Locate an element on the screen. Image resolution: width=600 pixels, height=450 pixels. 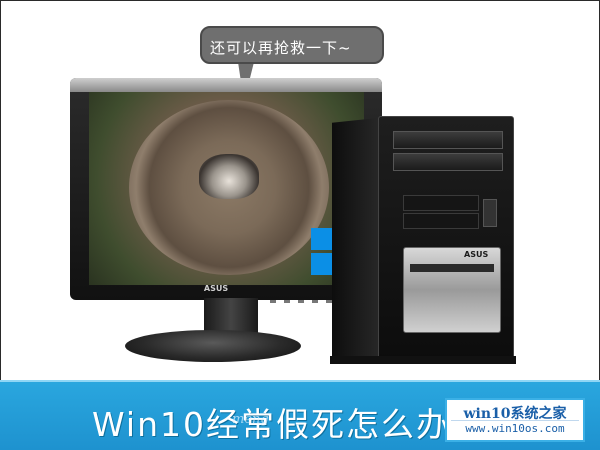
monitor-stand-base is located at coordinates (213, 346).